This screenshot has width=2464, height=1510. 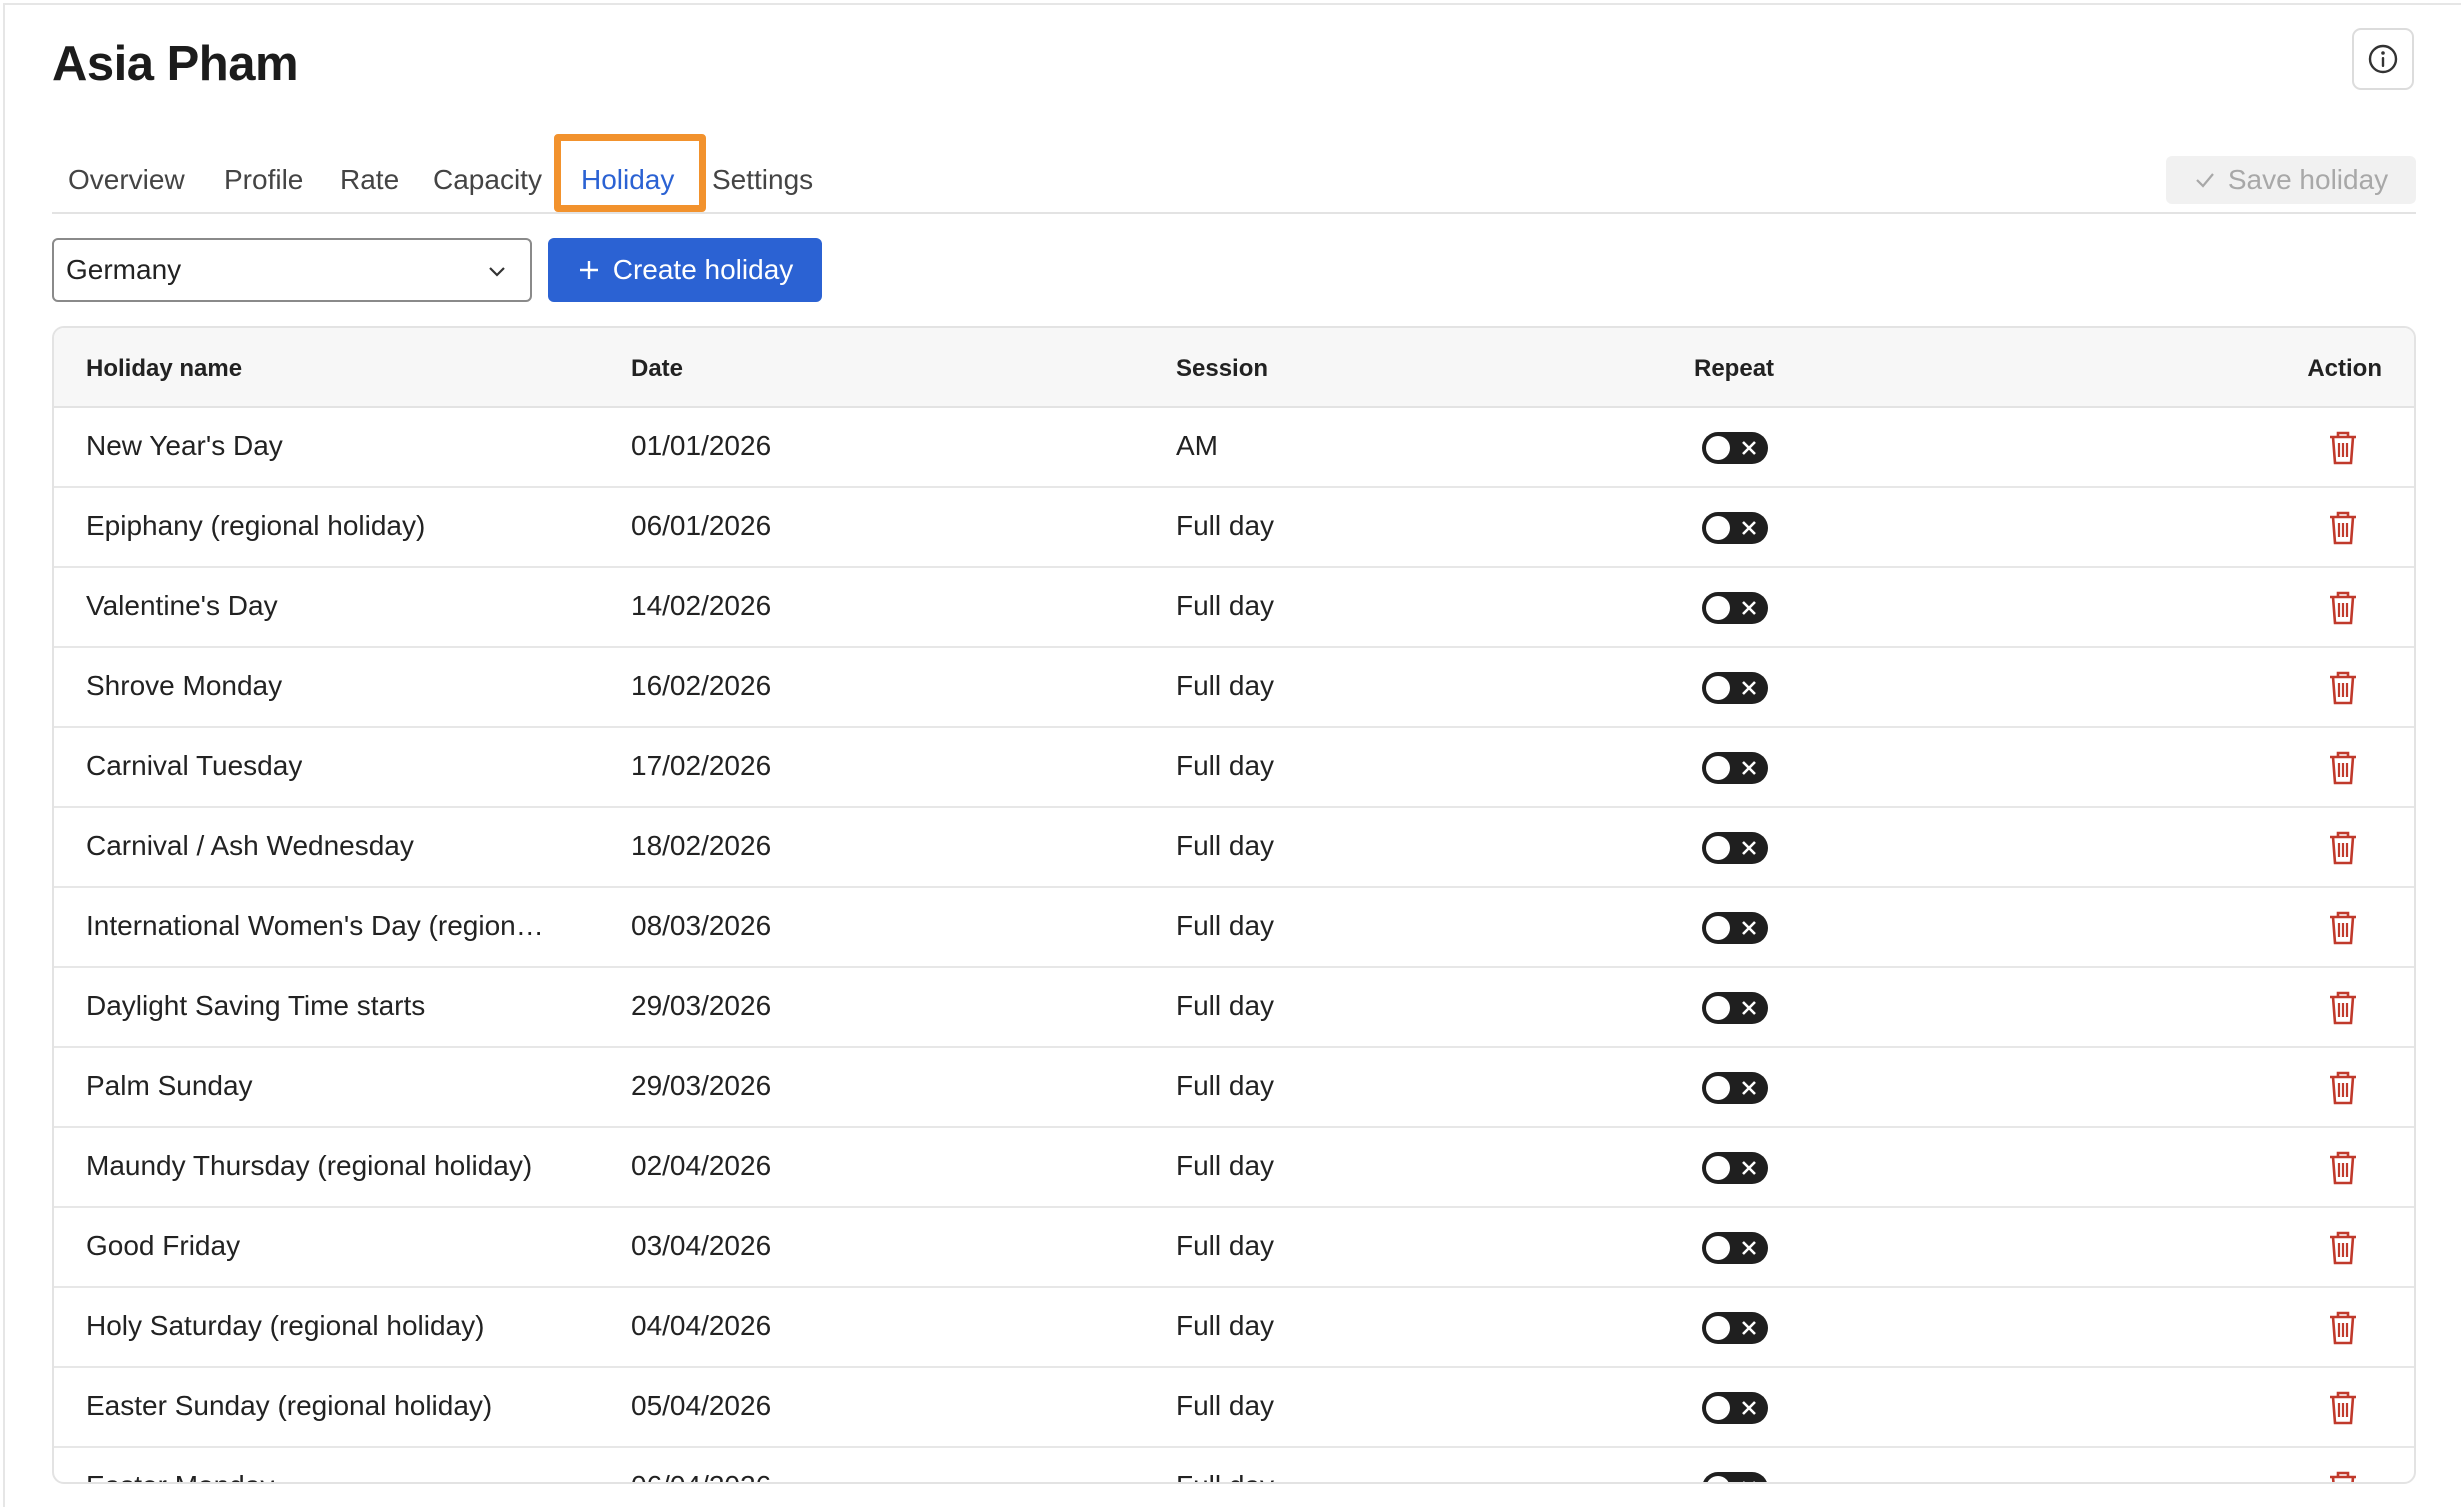 What do you see at coordinates (292, 270) in the screenshot?
I see `country-select: Germany` at bounding box center [292, 270].